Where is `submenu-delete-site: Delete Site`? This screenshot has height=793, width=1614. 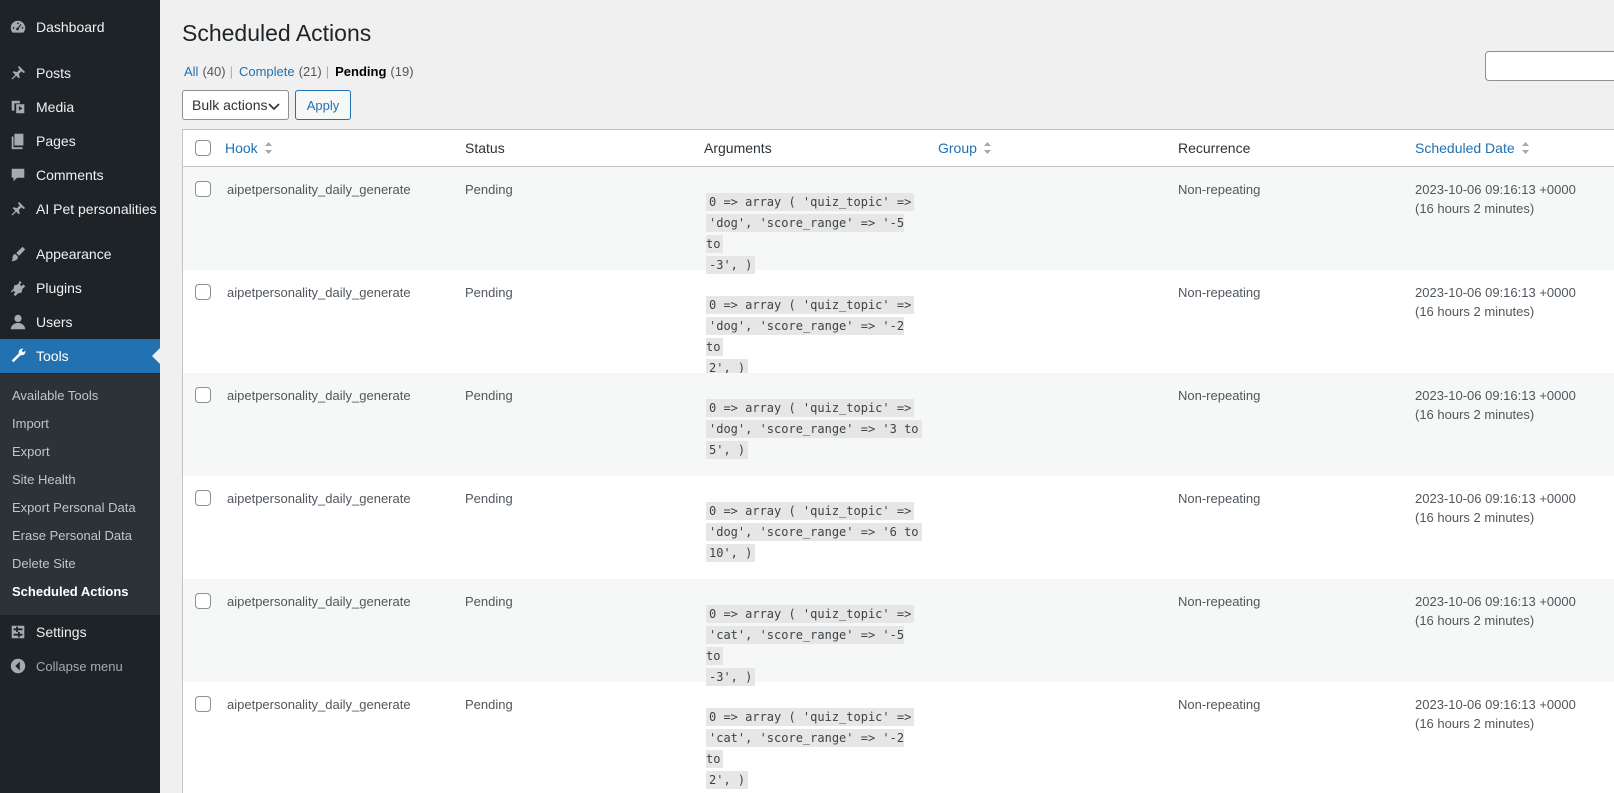 submenu-delete-site: Delete Site is located at coordinates (44, 564).